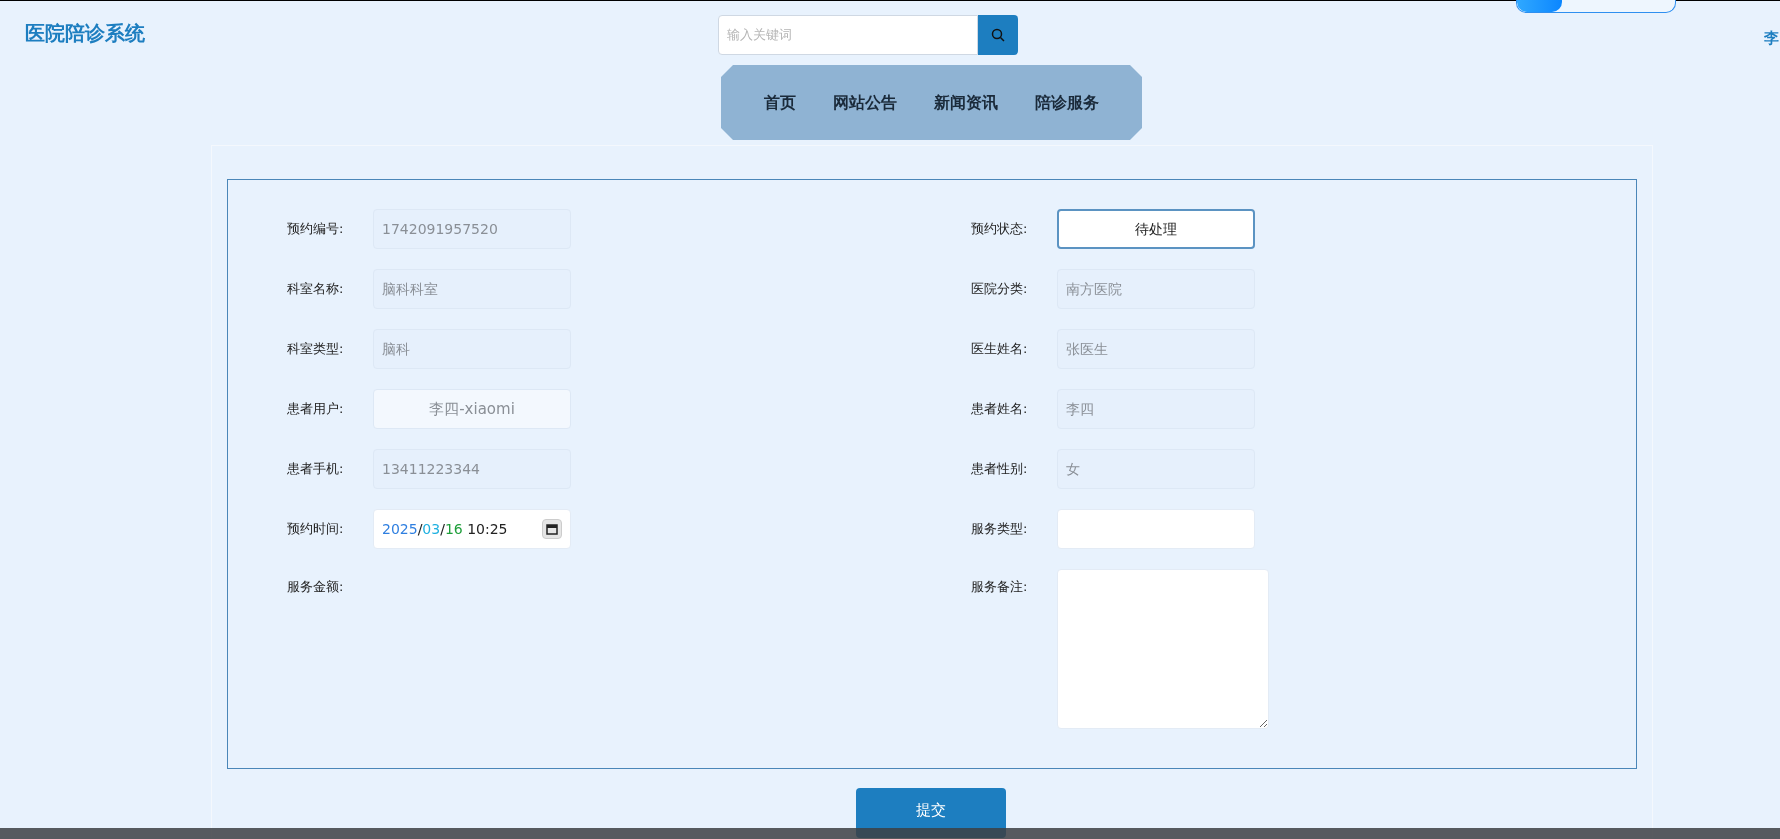 The height and width of the screenshot is (839, 1780). What do you see at coordinates (472, 289) in the screenshot?
I see `readonly-field: 脑科科室` at bounding box center [472, 289].